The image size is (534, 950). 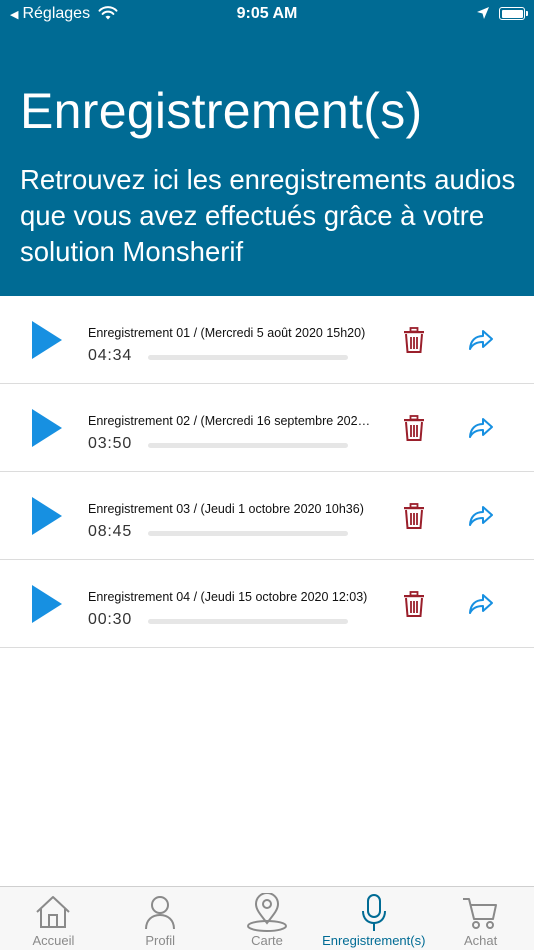 I want to click on tab-enregistrements: Enregistrement(s), so click(x=373, y=918).